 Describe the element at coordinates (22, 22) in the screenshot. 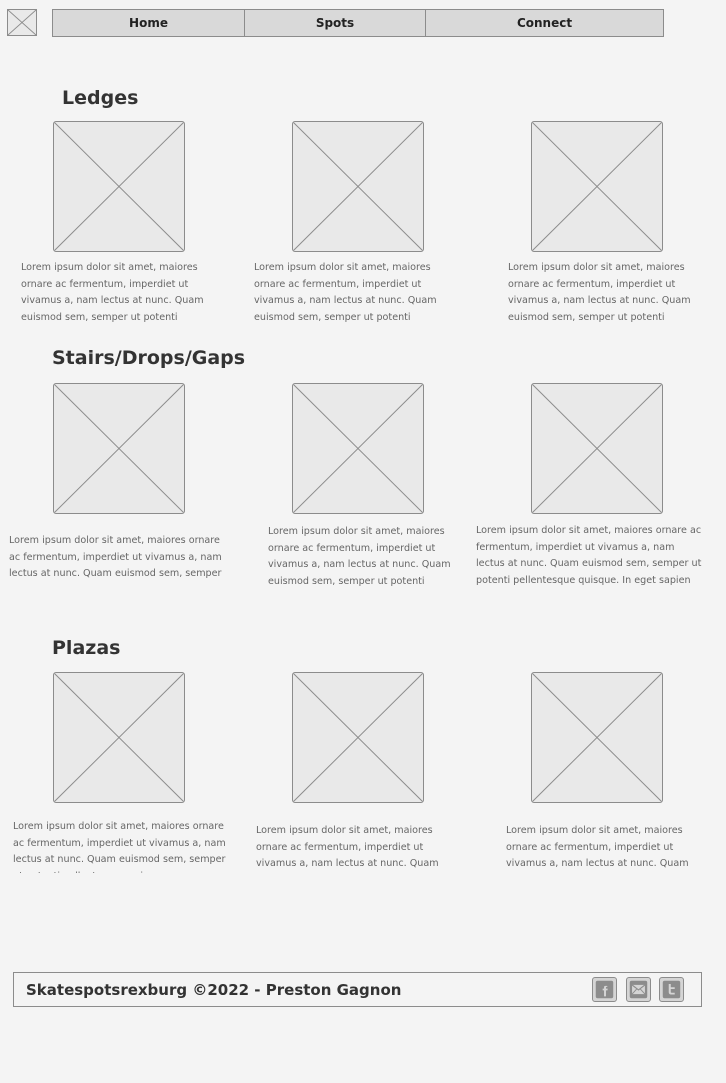

I see `logo-placeholder` at that location.